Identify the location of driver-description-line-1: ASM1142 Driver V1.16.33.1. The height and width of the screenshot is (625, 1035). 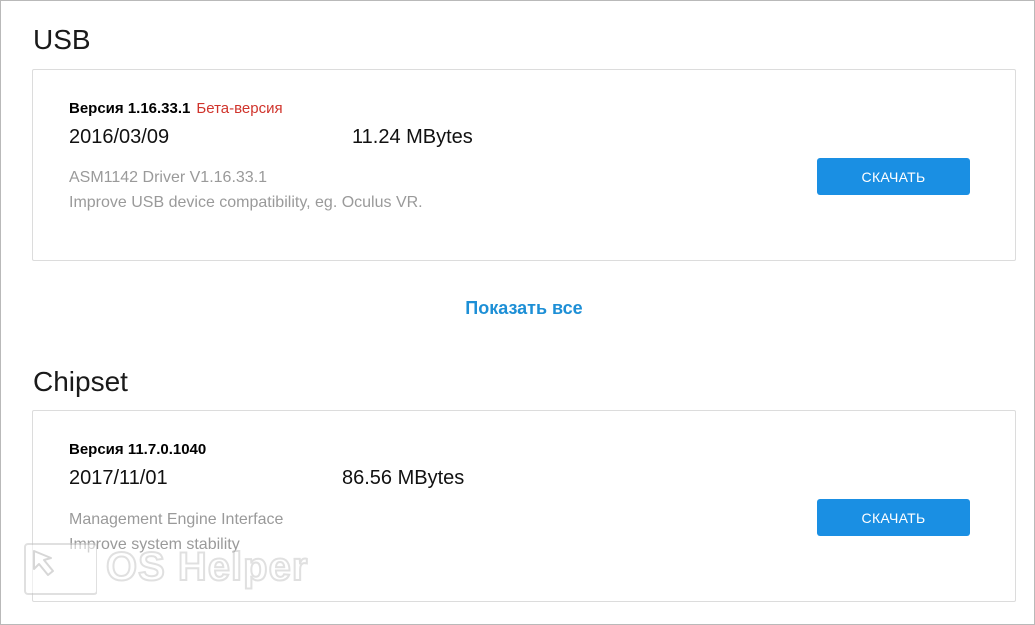
(168, 177).